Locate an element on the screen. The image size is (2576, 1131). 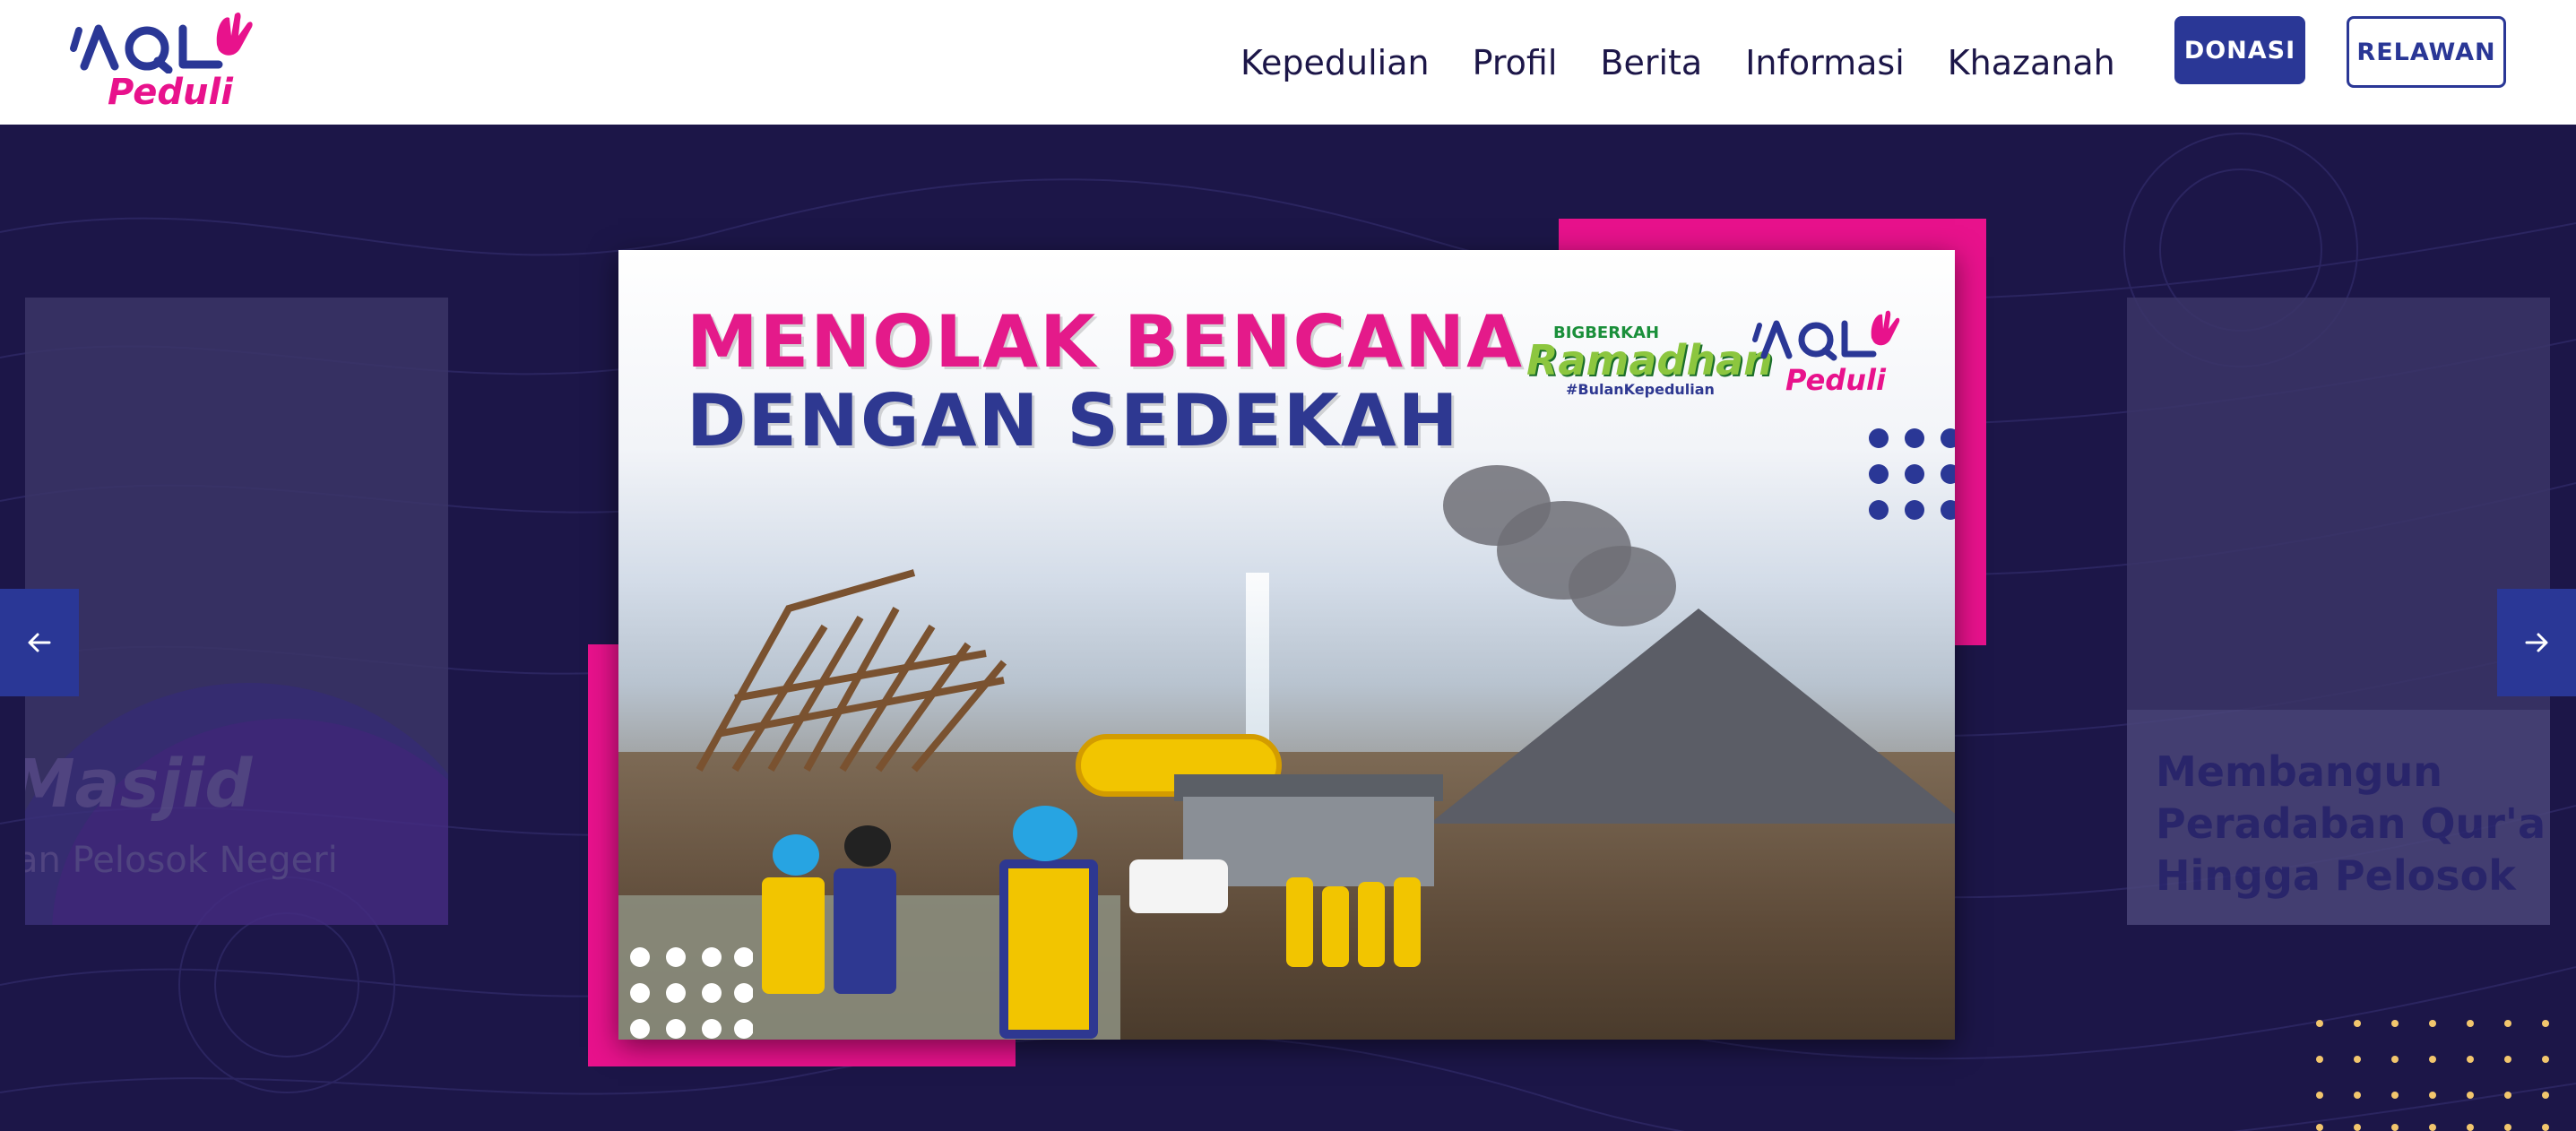
arrow-left-icon is located at coordinates (39, 642).